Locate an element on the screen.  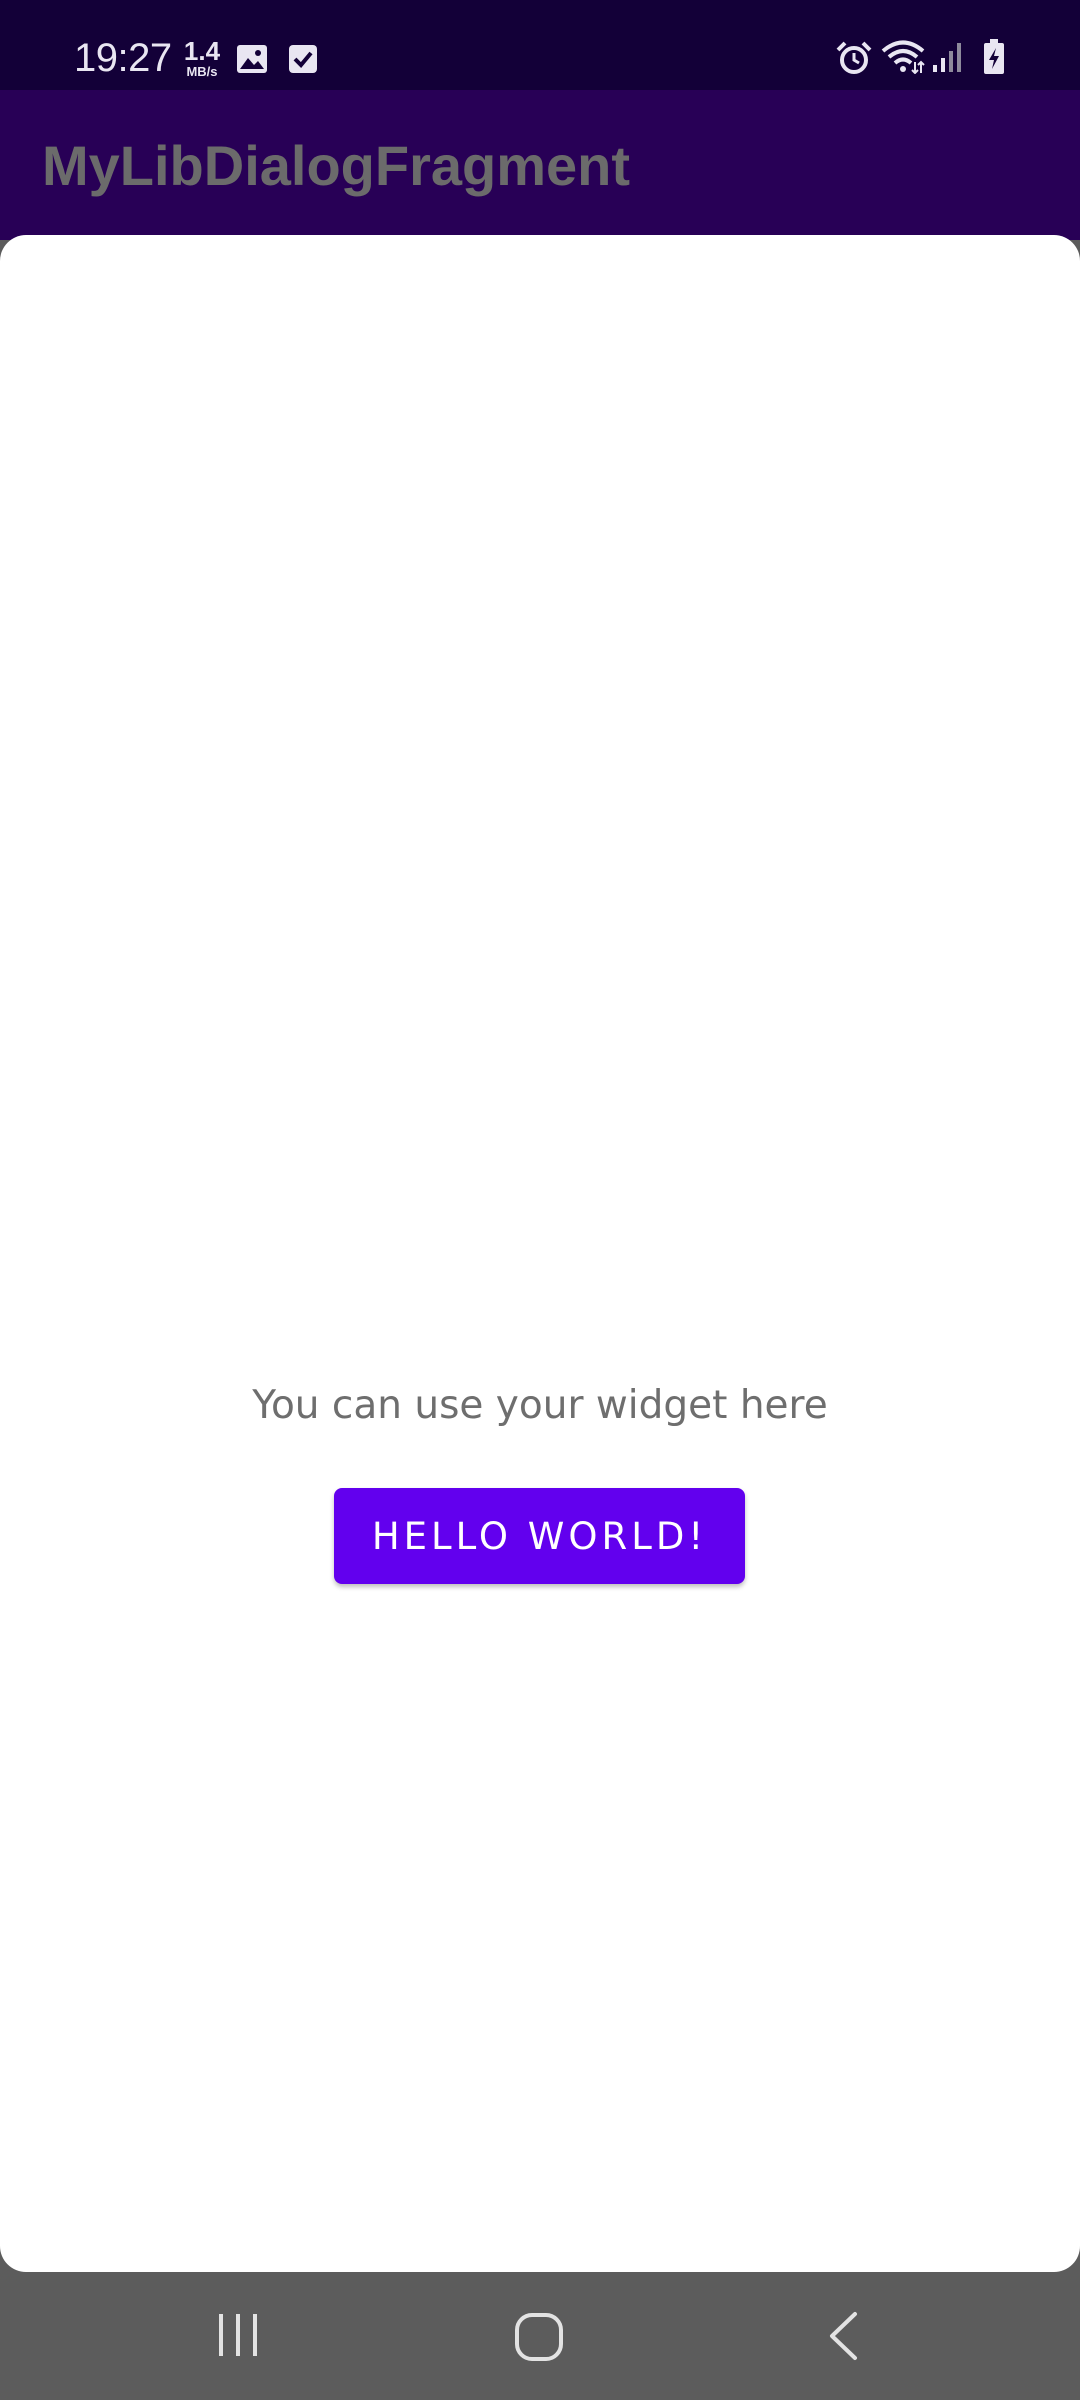
network-speed: 1.4 MB/s is located at coordinates (202, 58).